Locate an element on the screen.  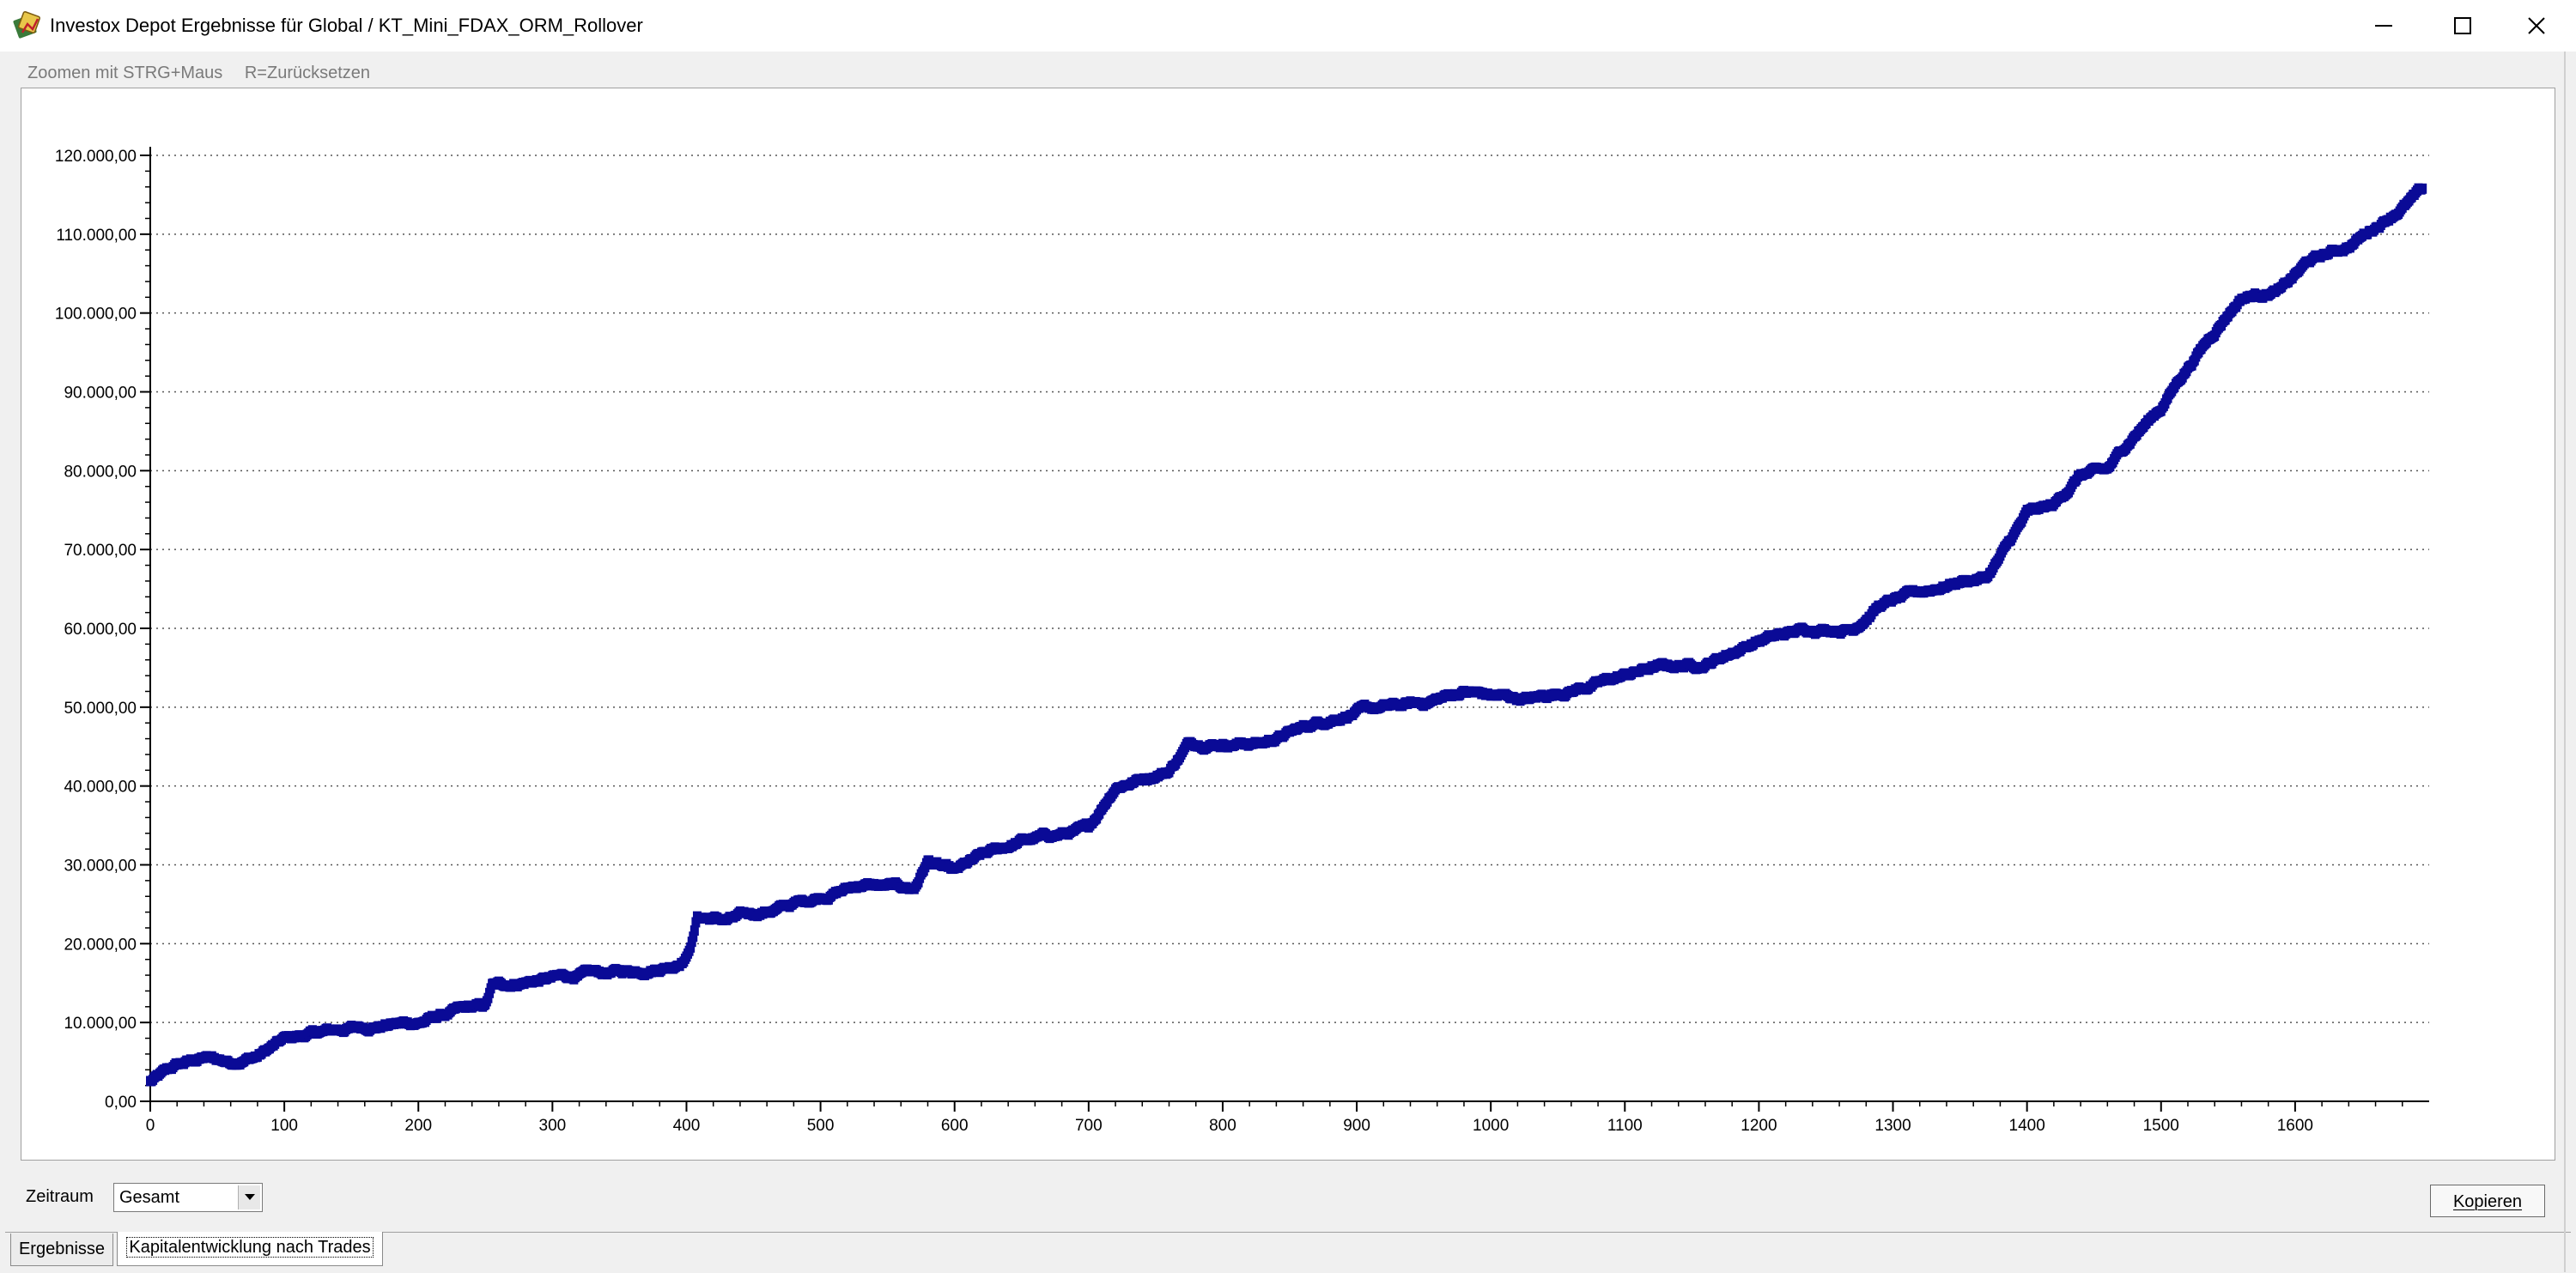
minimize-icon is located at coordinates (2383, 26).